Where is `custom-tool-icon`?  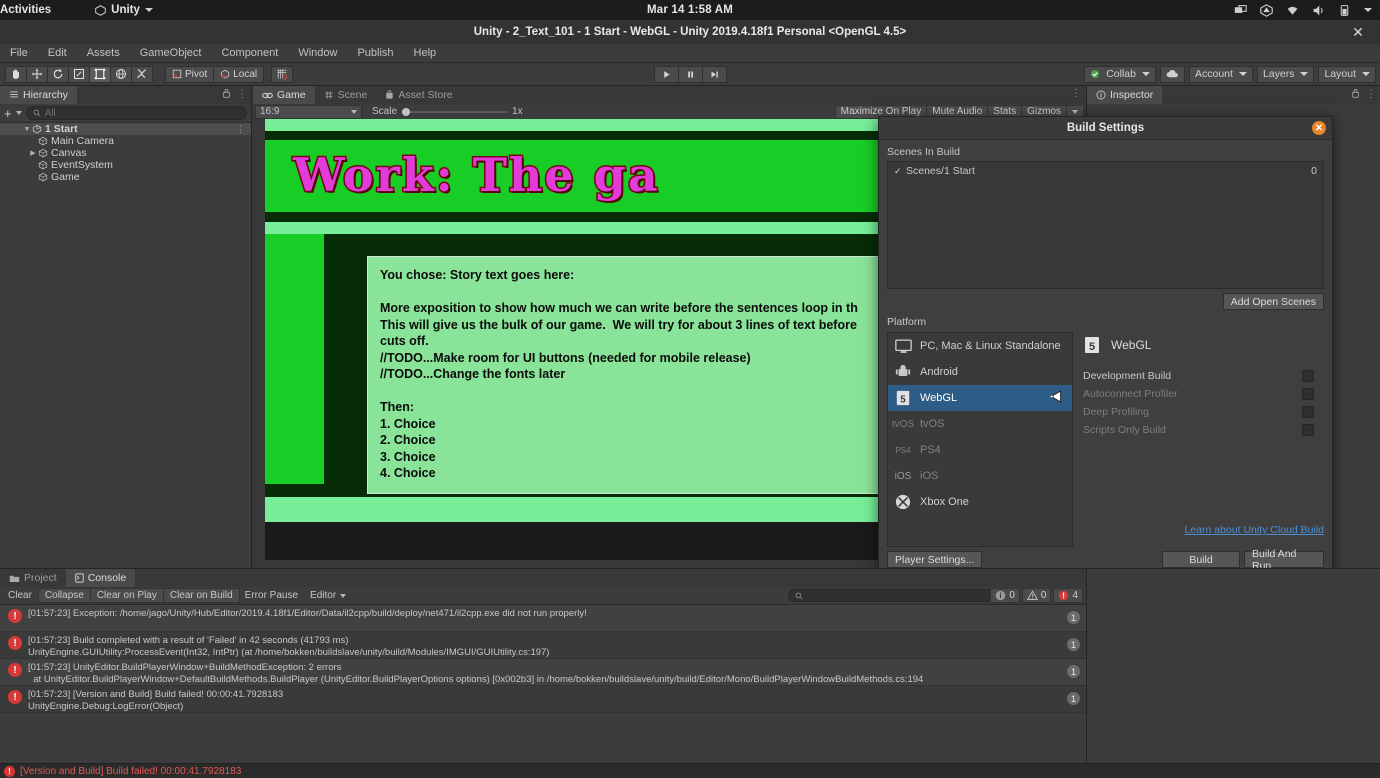
custom-tool-icon is located at coordinates (142, 74).